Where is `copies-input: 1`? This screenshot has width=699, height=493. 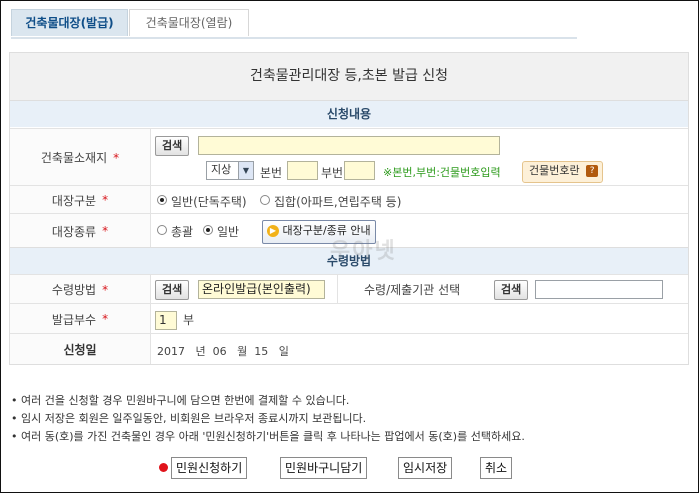 copies-input: 1 is located at coordinates (166, 320).